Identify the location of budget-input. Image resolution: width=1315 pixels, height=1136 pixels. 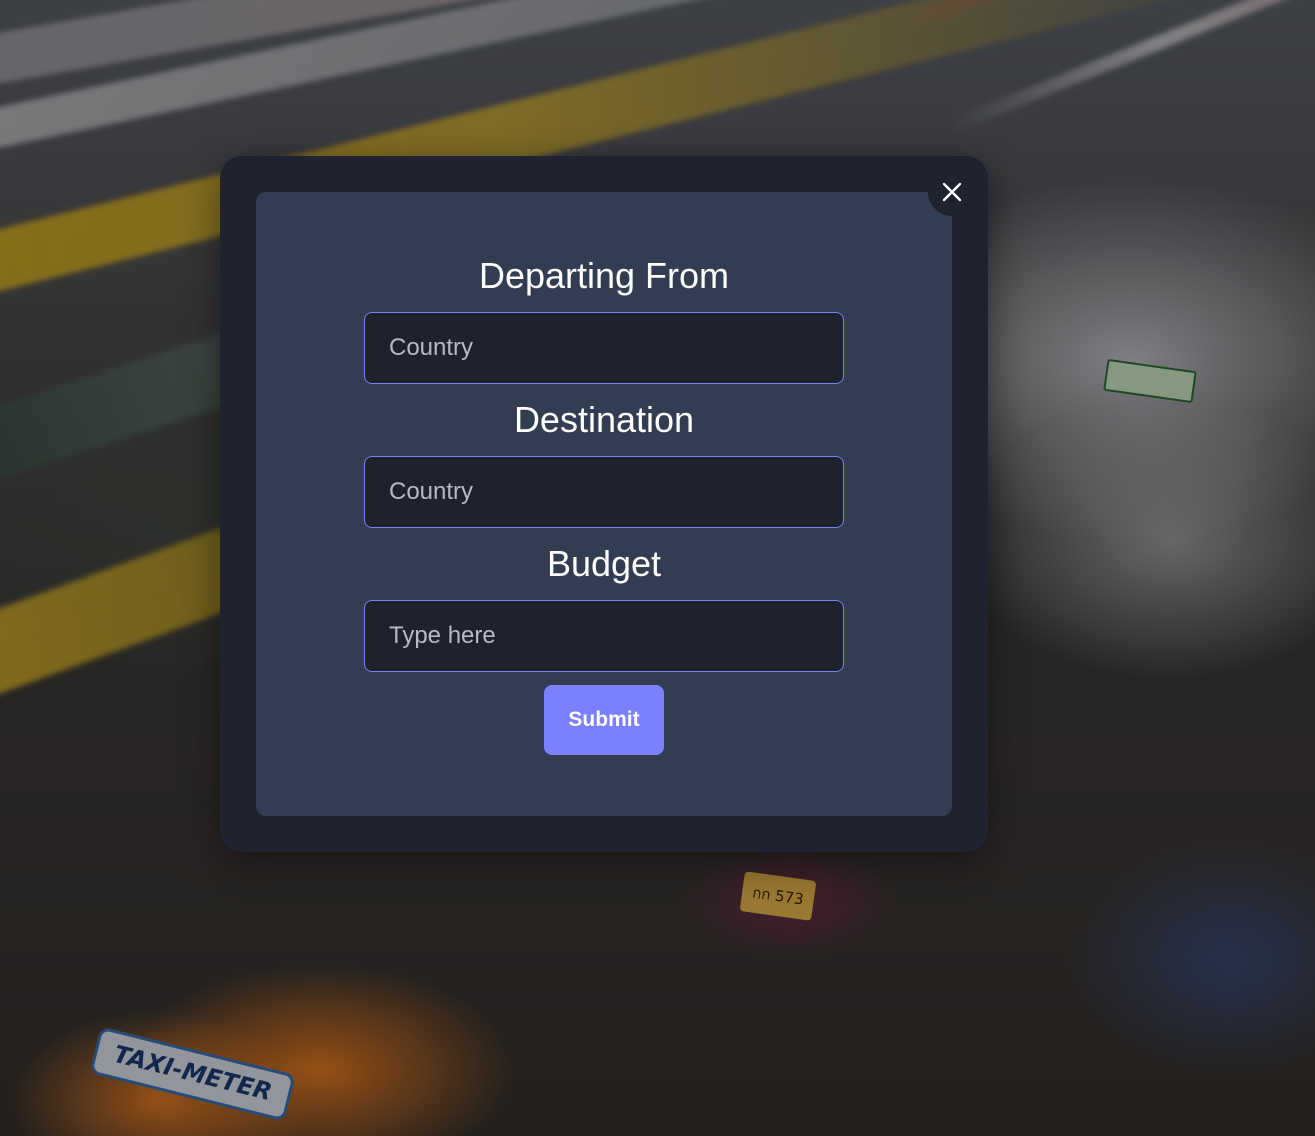
(604, 636).